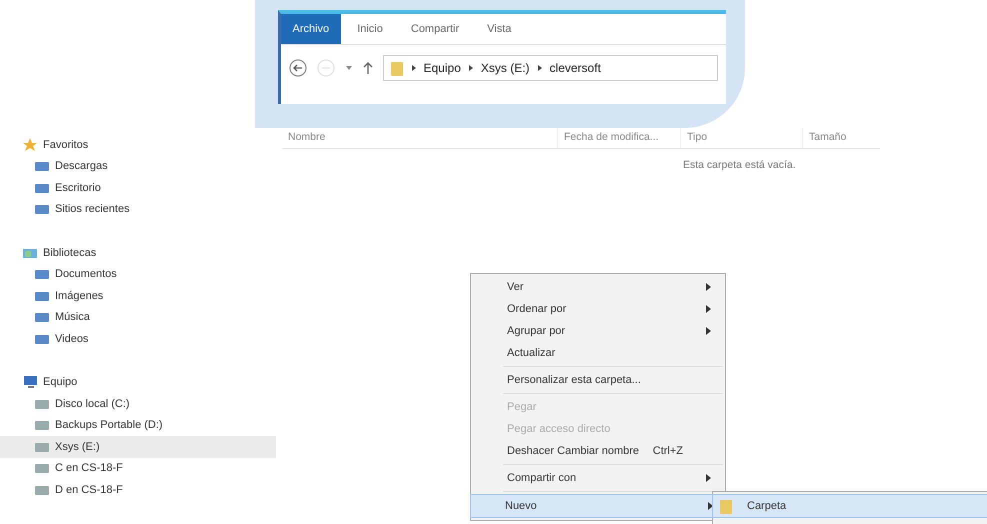  What do you see at coordinates (348, 68) in the screenshot?
I see `dropdown-icon` at bounding box center [348, 68].